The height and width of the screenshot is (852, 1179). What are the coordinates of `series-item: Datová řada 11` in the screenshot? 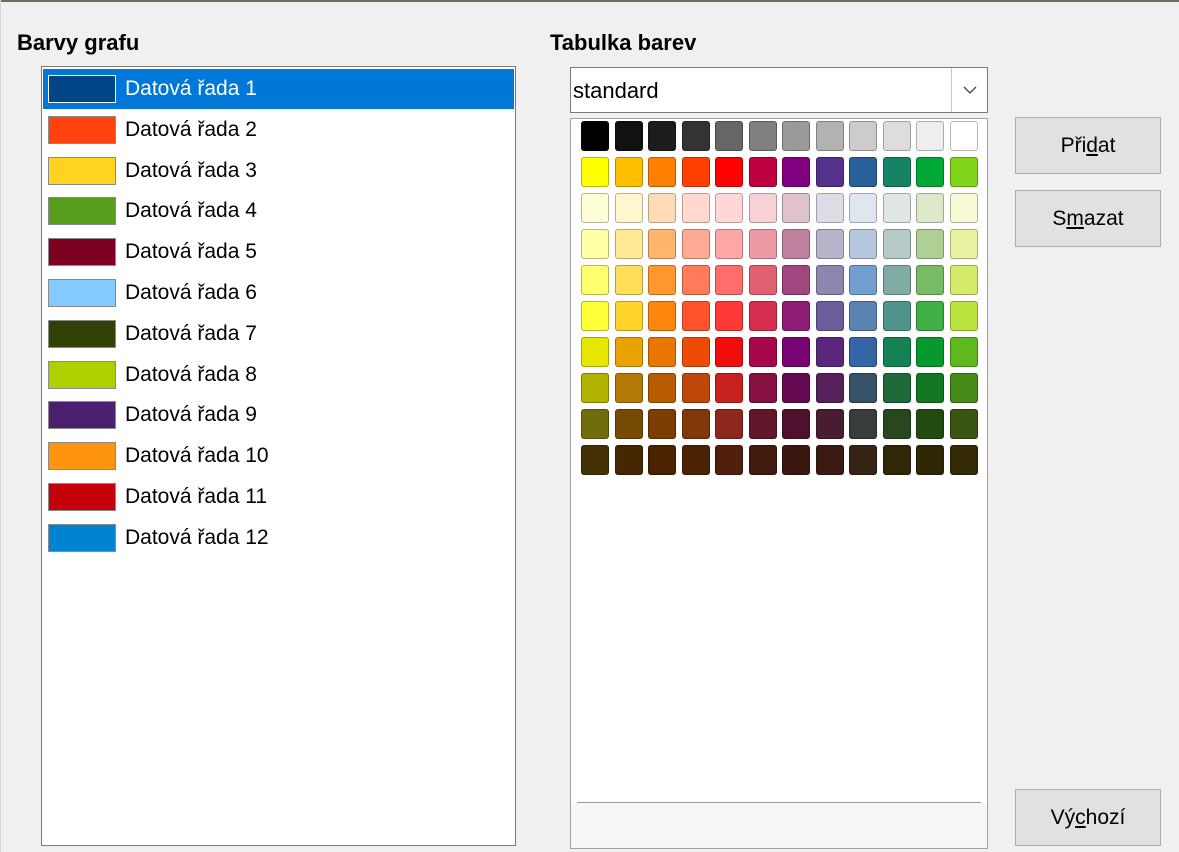 It's located at (278, 497).